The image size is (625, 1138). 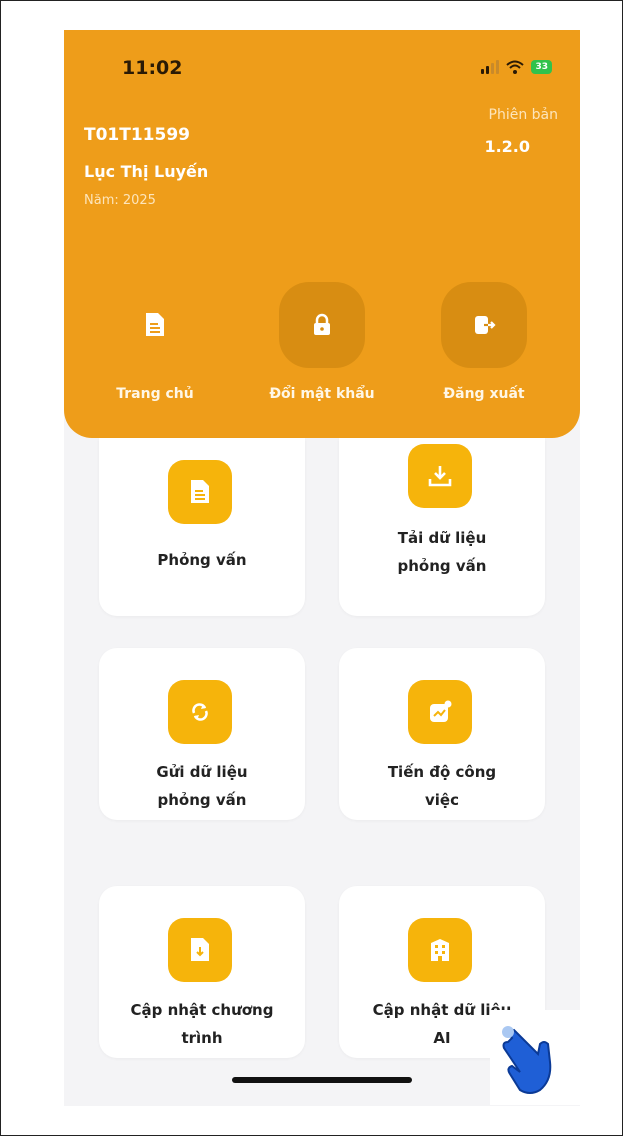 I want to click on card-interview-label: Phỏng vấn, so click(x=202, y=560).